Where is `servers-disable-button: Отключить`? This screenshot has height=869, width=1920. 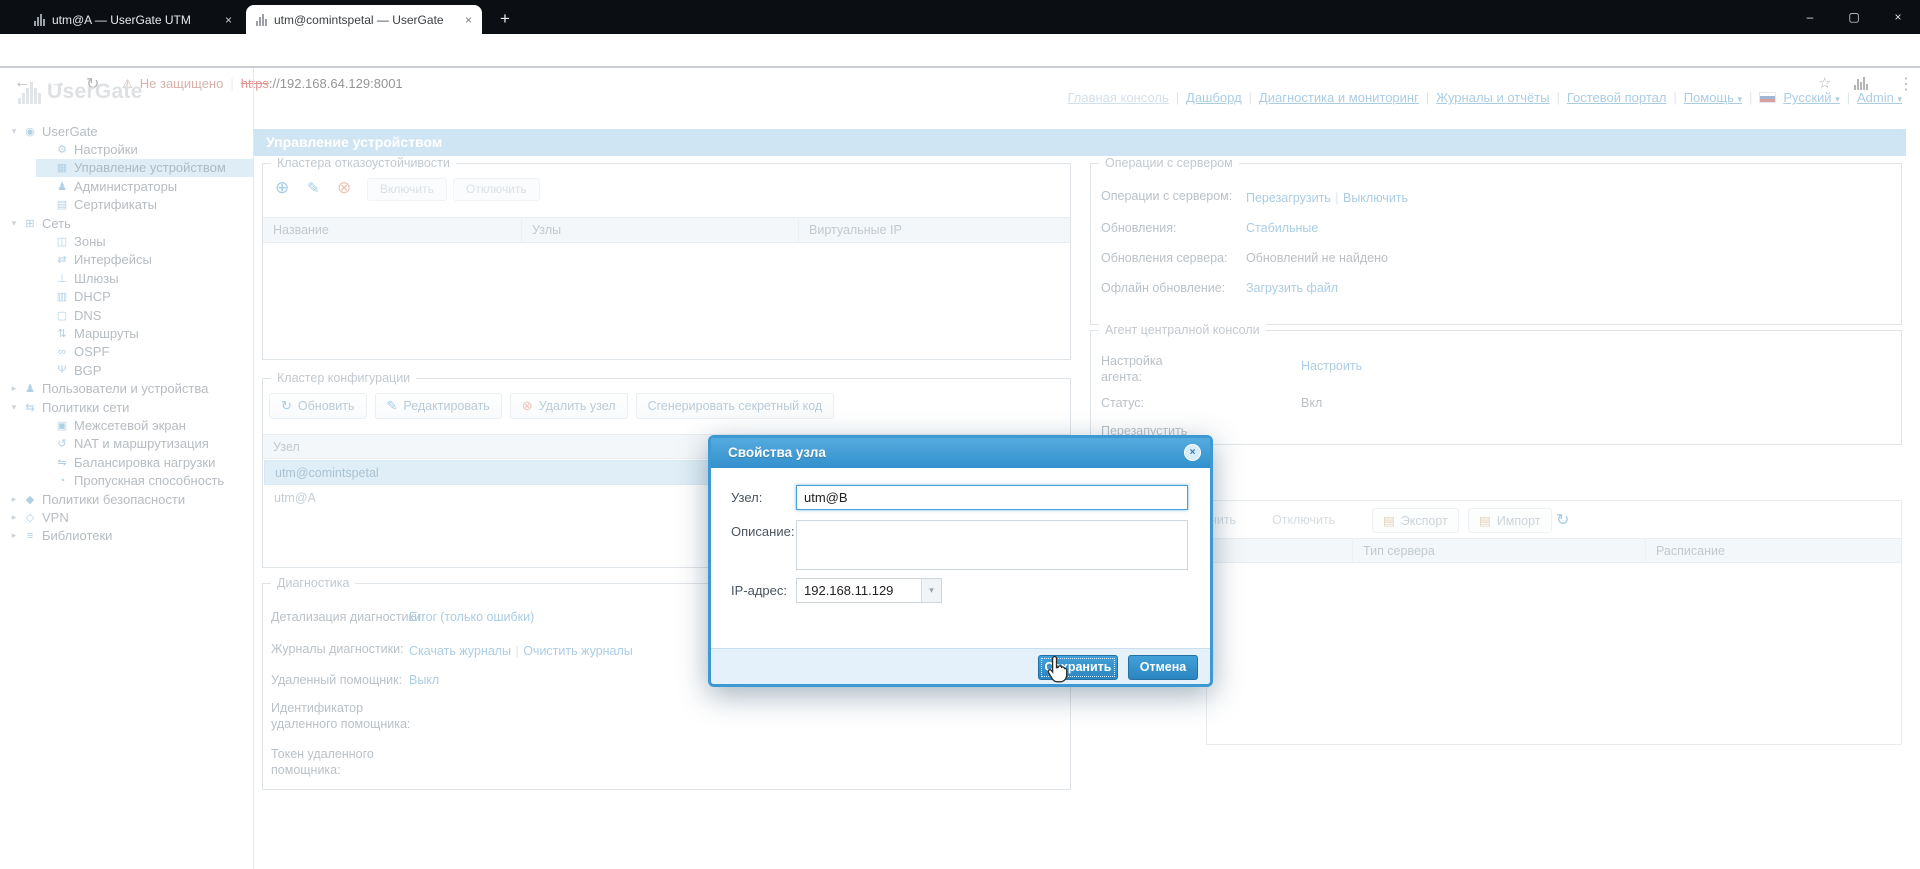
servers-disable-button: Отключить is located at coordinates (1303, 520).